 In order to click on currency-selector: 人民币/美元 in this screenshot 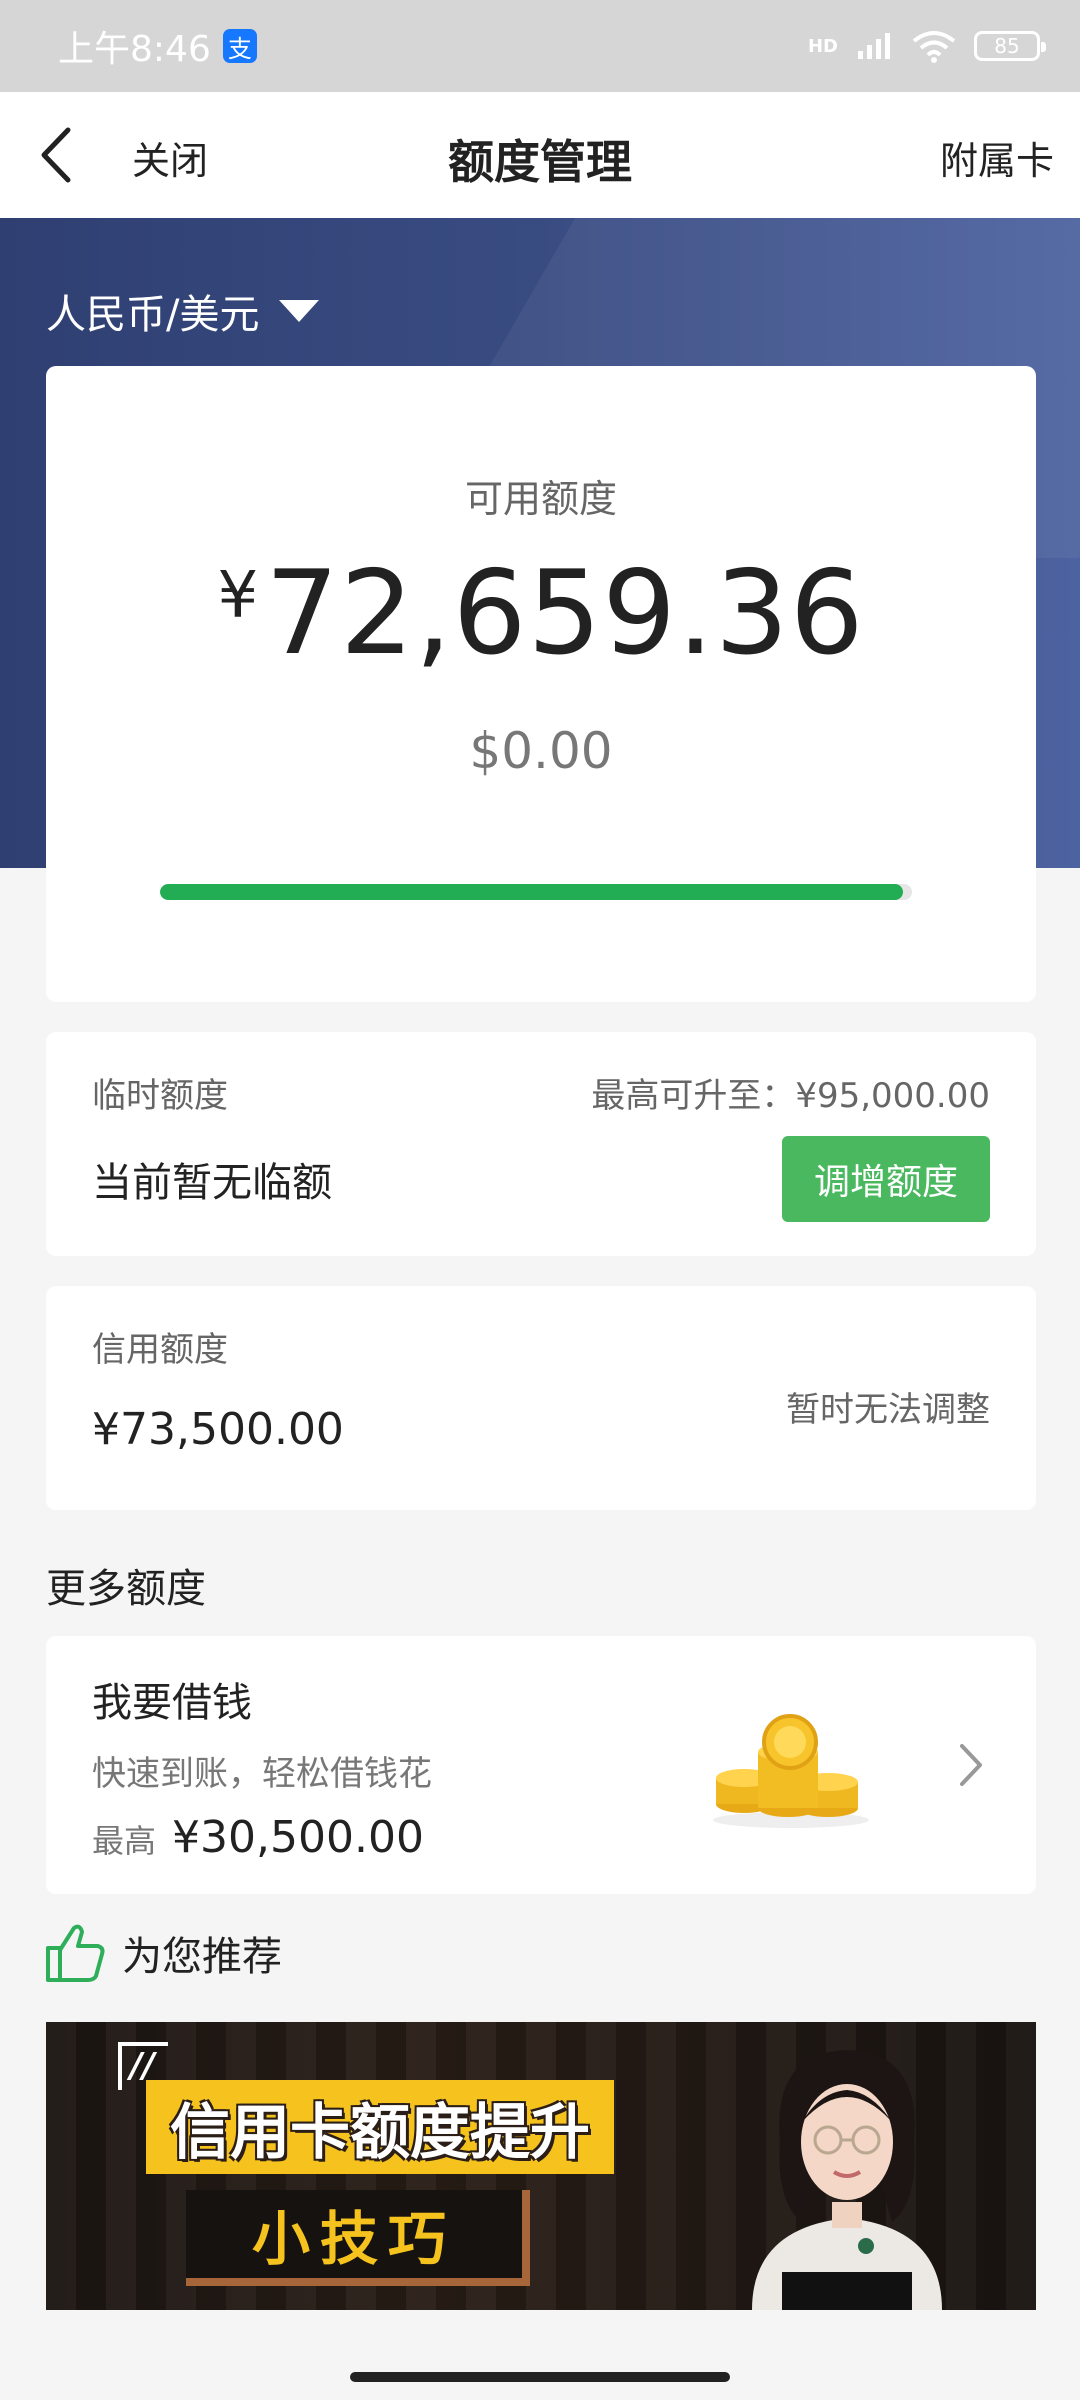, I will do `click(183, 311)`.